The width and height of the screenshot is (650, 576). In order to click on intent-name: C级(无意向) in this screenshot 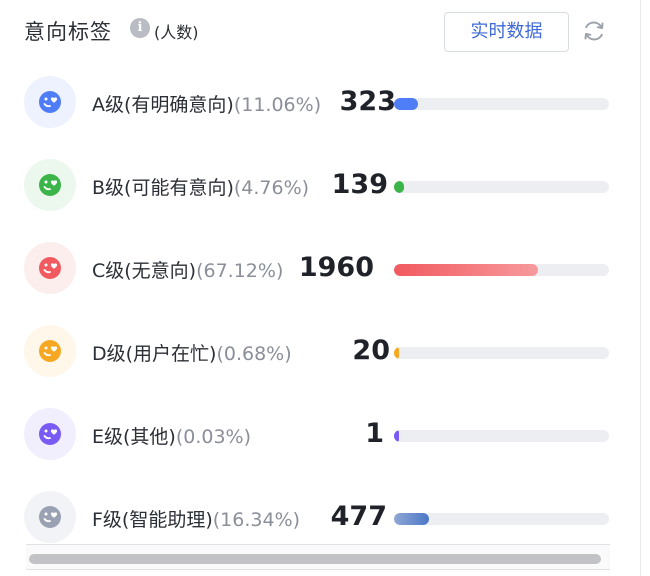, I will do `click(144, 271)`.